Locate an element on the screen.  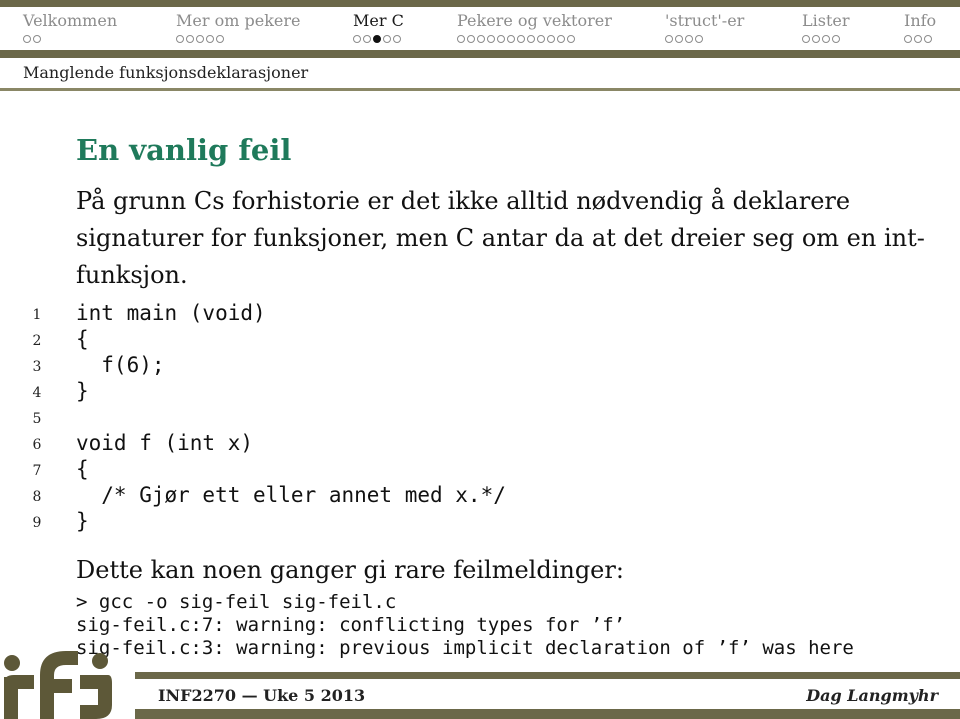
line-number: 1 is located at coordinates (37, 315).